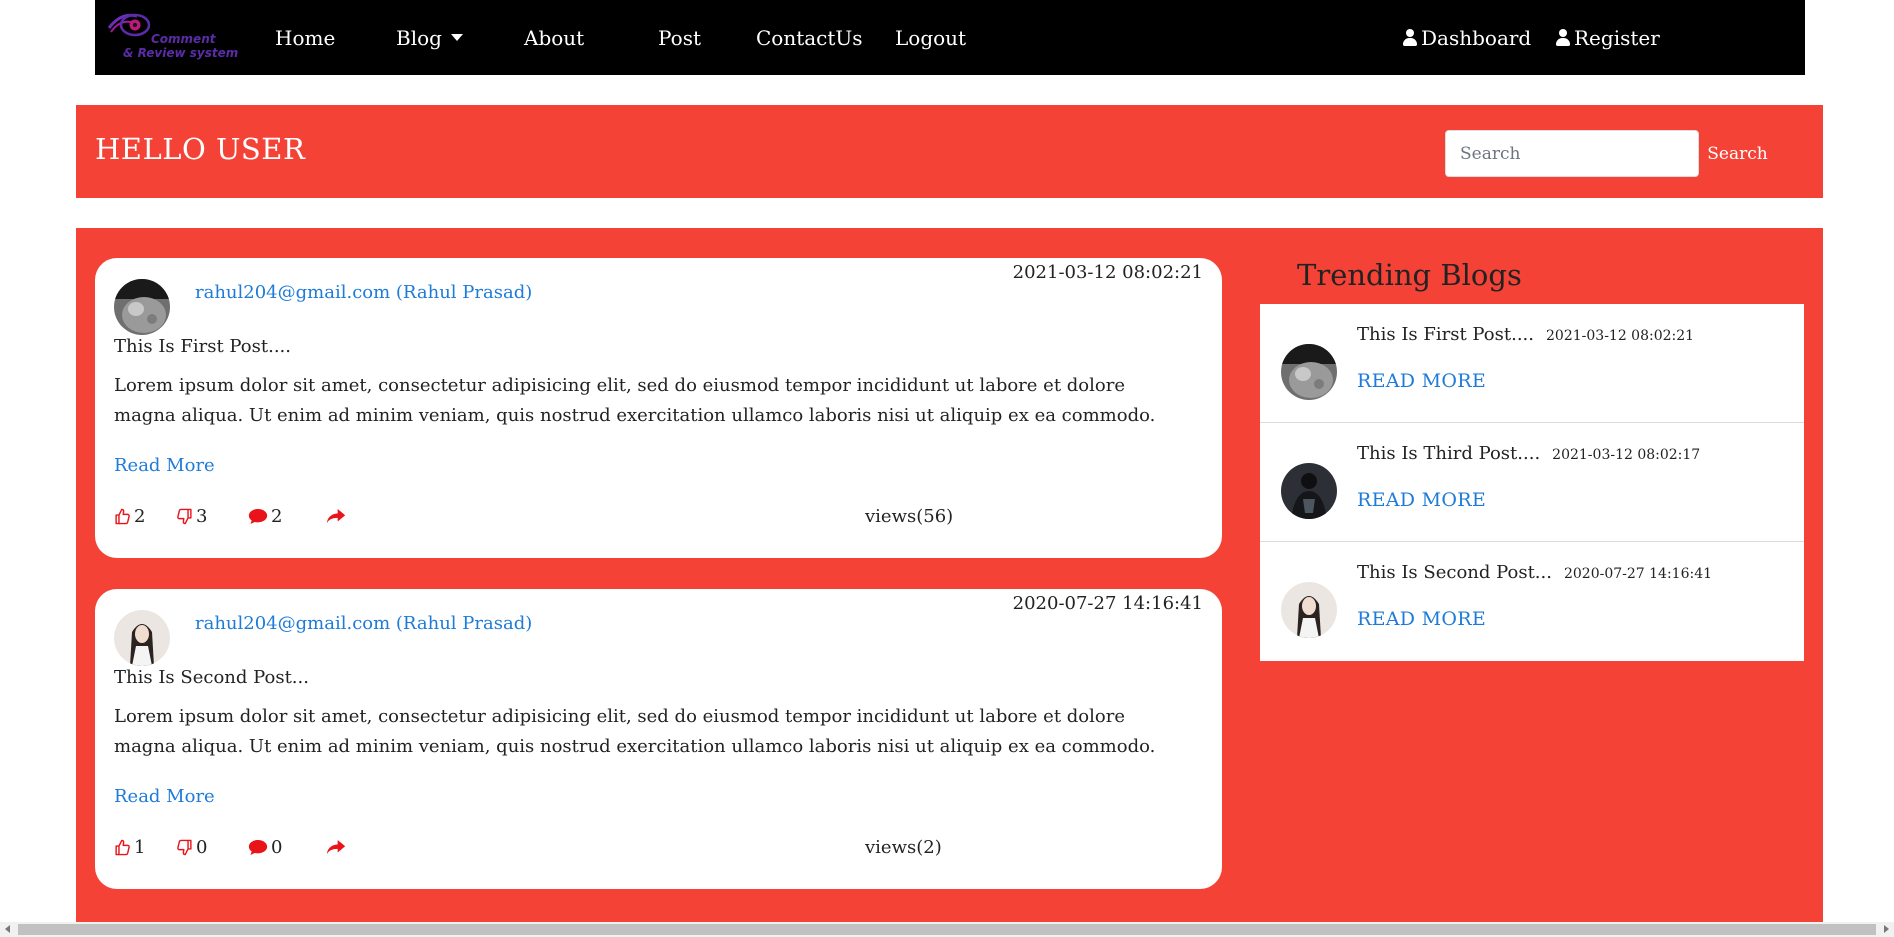 The width and height of the screenshot is (1894, 937). What do you see at coordinates (679, 38) in the screenshot?
I see `nav-post: Post` at bounding box center [679, 38].